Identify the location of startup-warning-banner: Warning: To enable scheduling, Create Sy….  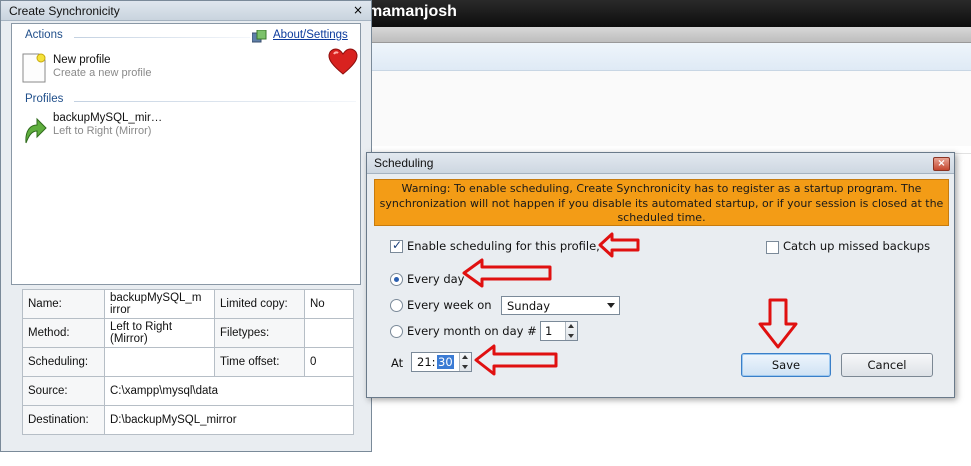
(661, 202).